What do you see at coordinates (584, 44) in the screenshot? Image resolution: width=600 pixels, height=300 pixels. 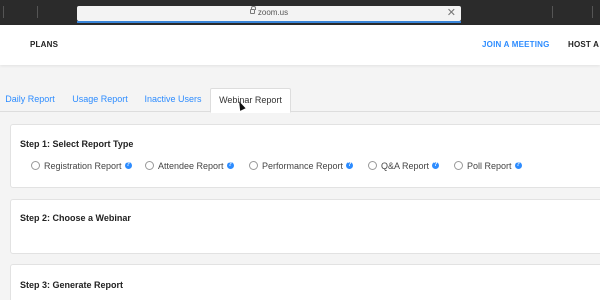 I see `nav-host-meeting-link: HOST A M` at bounding box center [584, 44].